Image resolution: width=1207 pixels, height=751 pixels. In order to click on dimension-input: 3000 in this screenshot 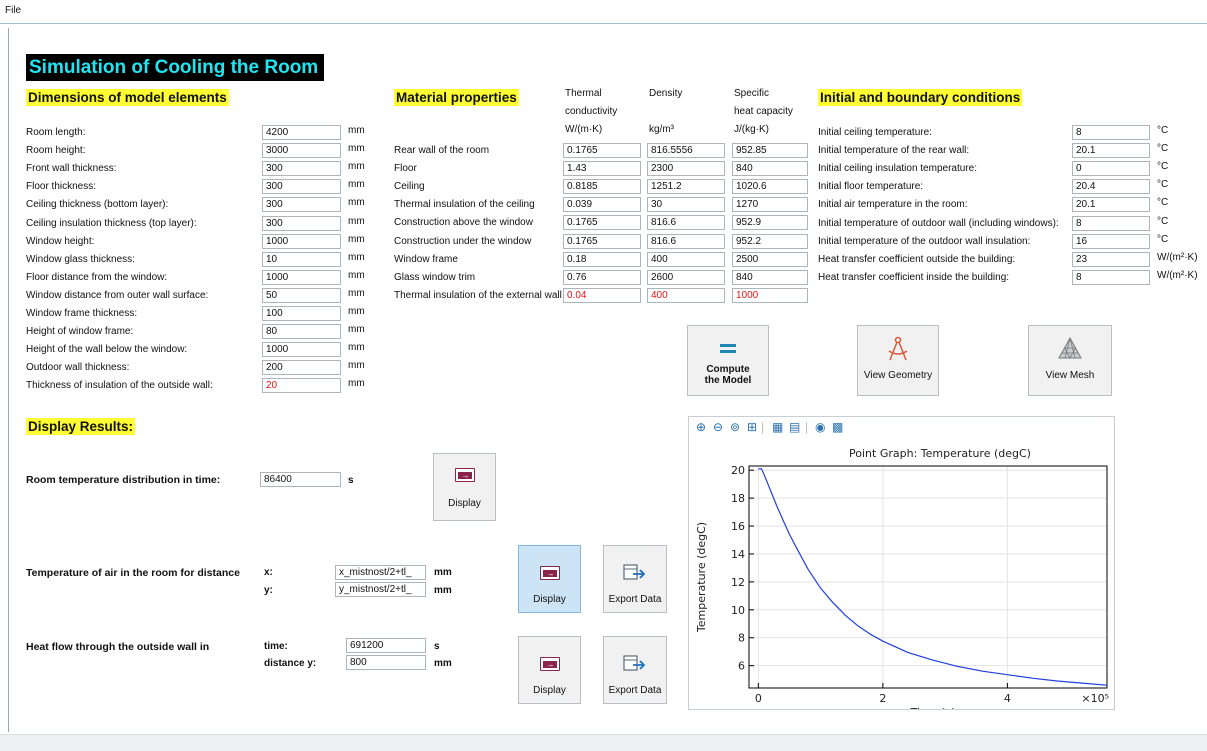, I will do `click(301, 151)`.